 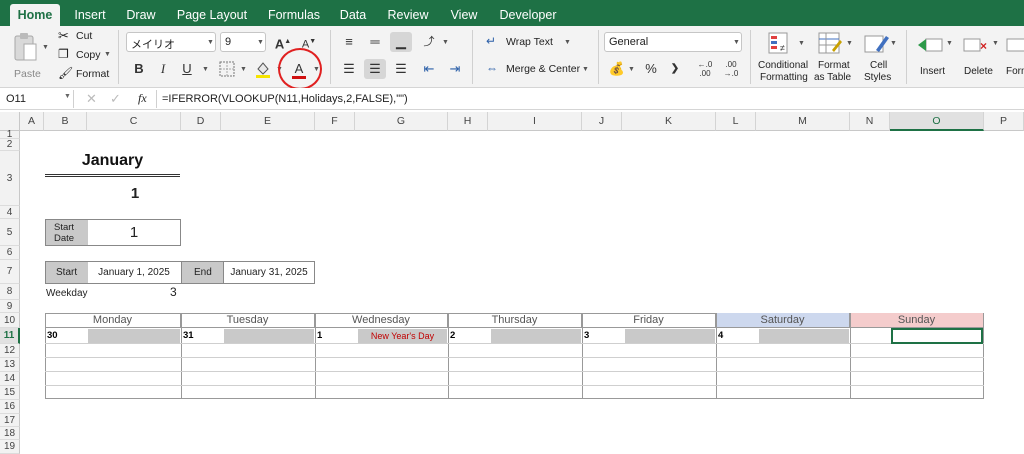 What do you see at coordinates (66, 73) in the screenshot?
I see `brush-icon: 🖌` at bounding box center [66, 73].